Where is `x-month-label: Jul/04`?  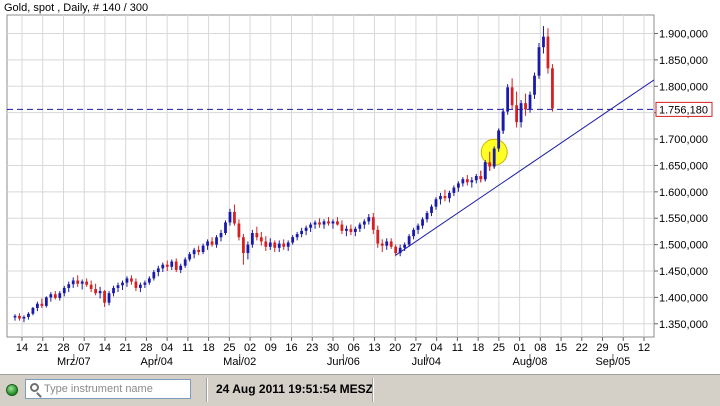
x-month-label: Jul/04 is located at coordinates (426, 362).